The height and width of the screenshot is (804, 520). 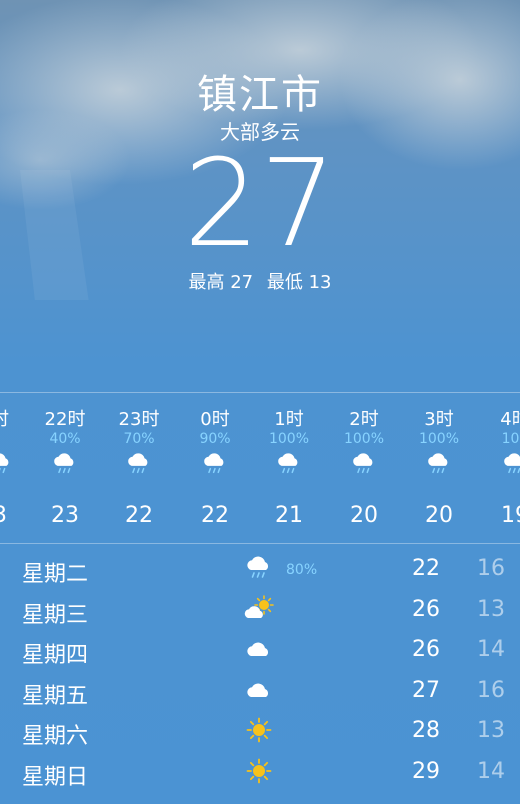 I want to click on hour-precip-chance: 90%, so click(x=215, y=439).